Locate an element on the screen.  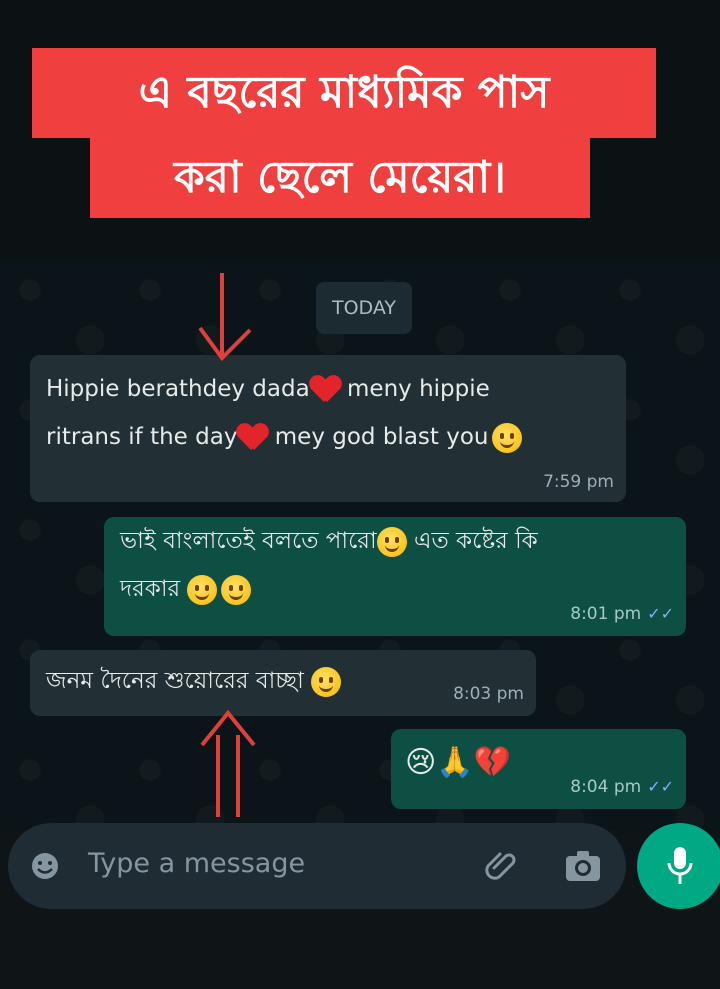
mic-icon is located at coordinates (680, 865).